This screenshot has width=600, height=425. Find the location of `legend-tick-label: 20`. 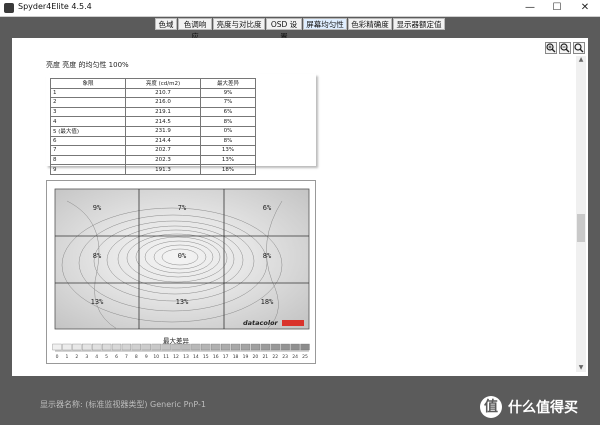

legend-tick-label: 20 is located at coordinates (256, 357).